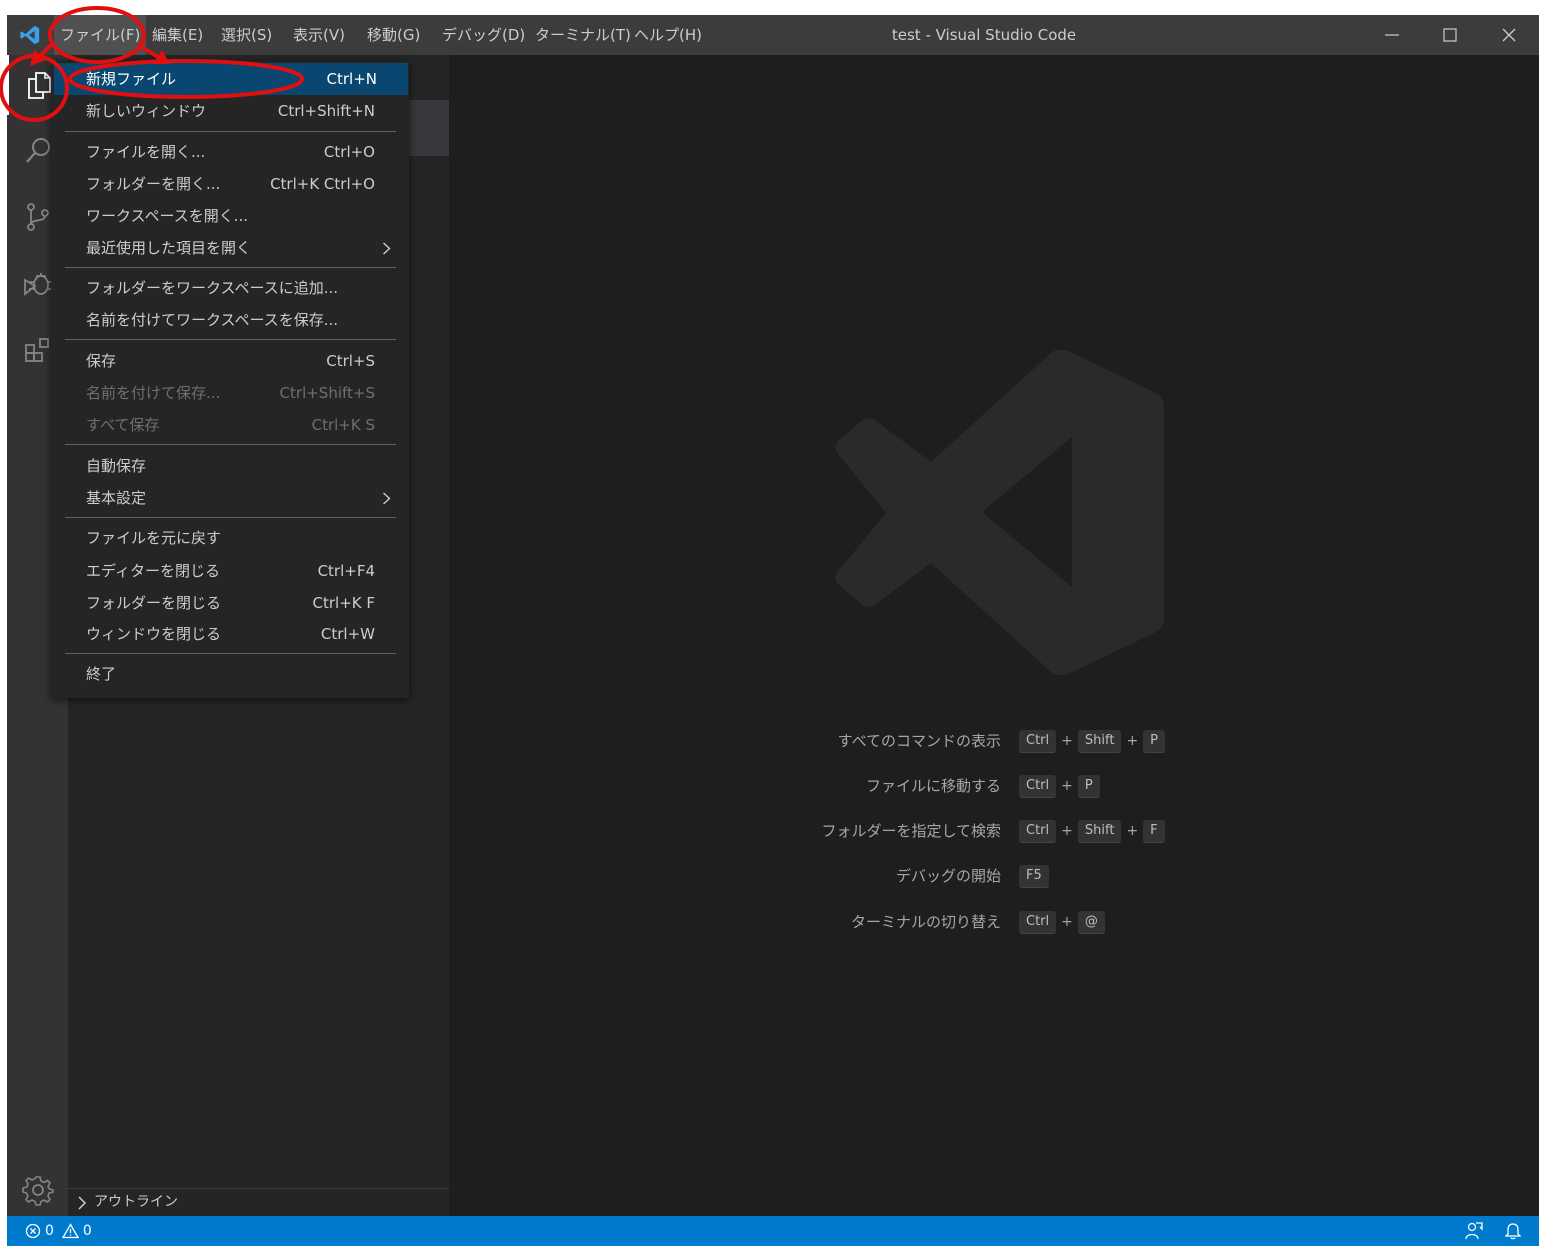 This screenshot has height=1251, width=1545. Describe the element at coordinates (483, 35) in the screenshot. I see `menu-debug: デバッグ(D)` at that location.